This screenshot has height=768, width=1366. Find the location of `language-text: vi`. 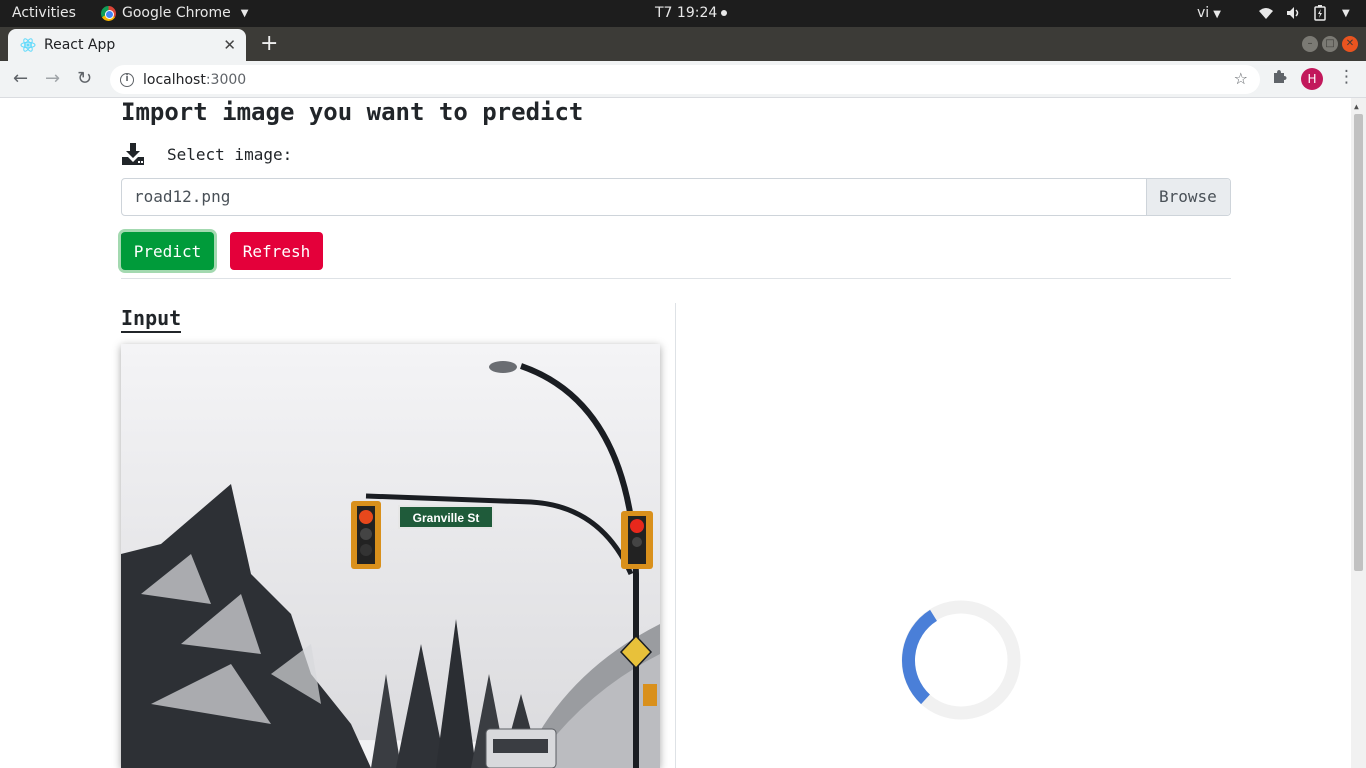

language-text: vi is located at coordinates (1203, 13).